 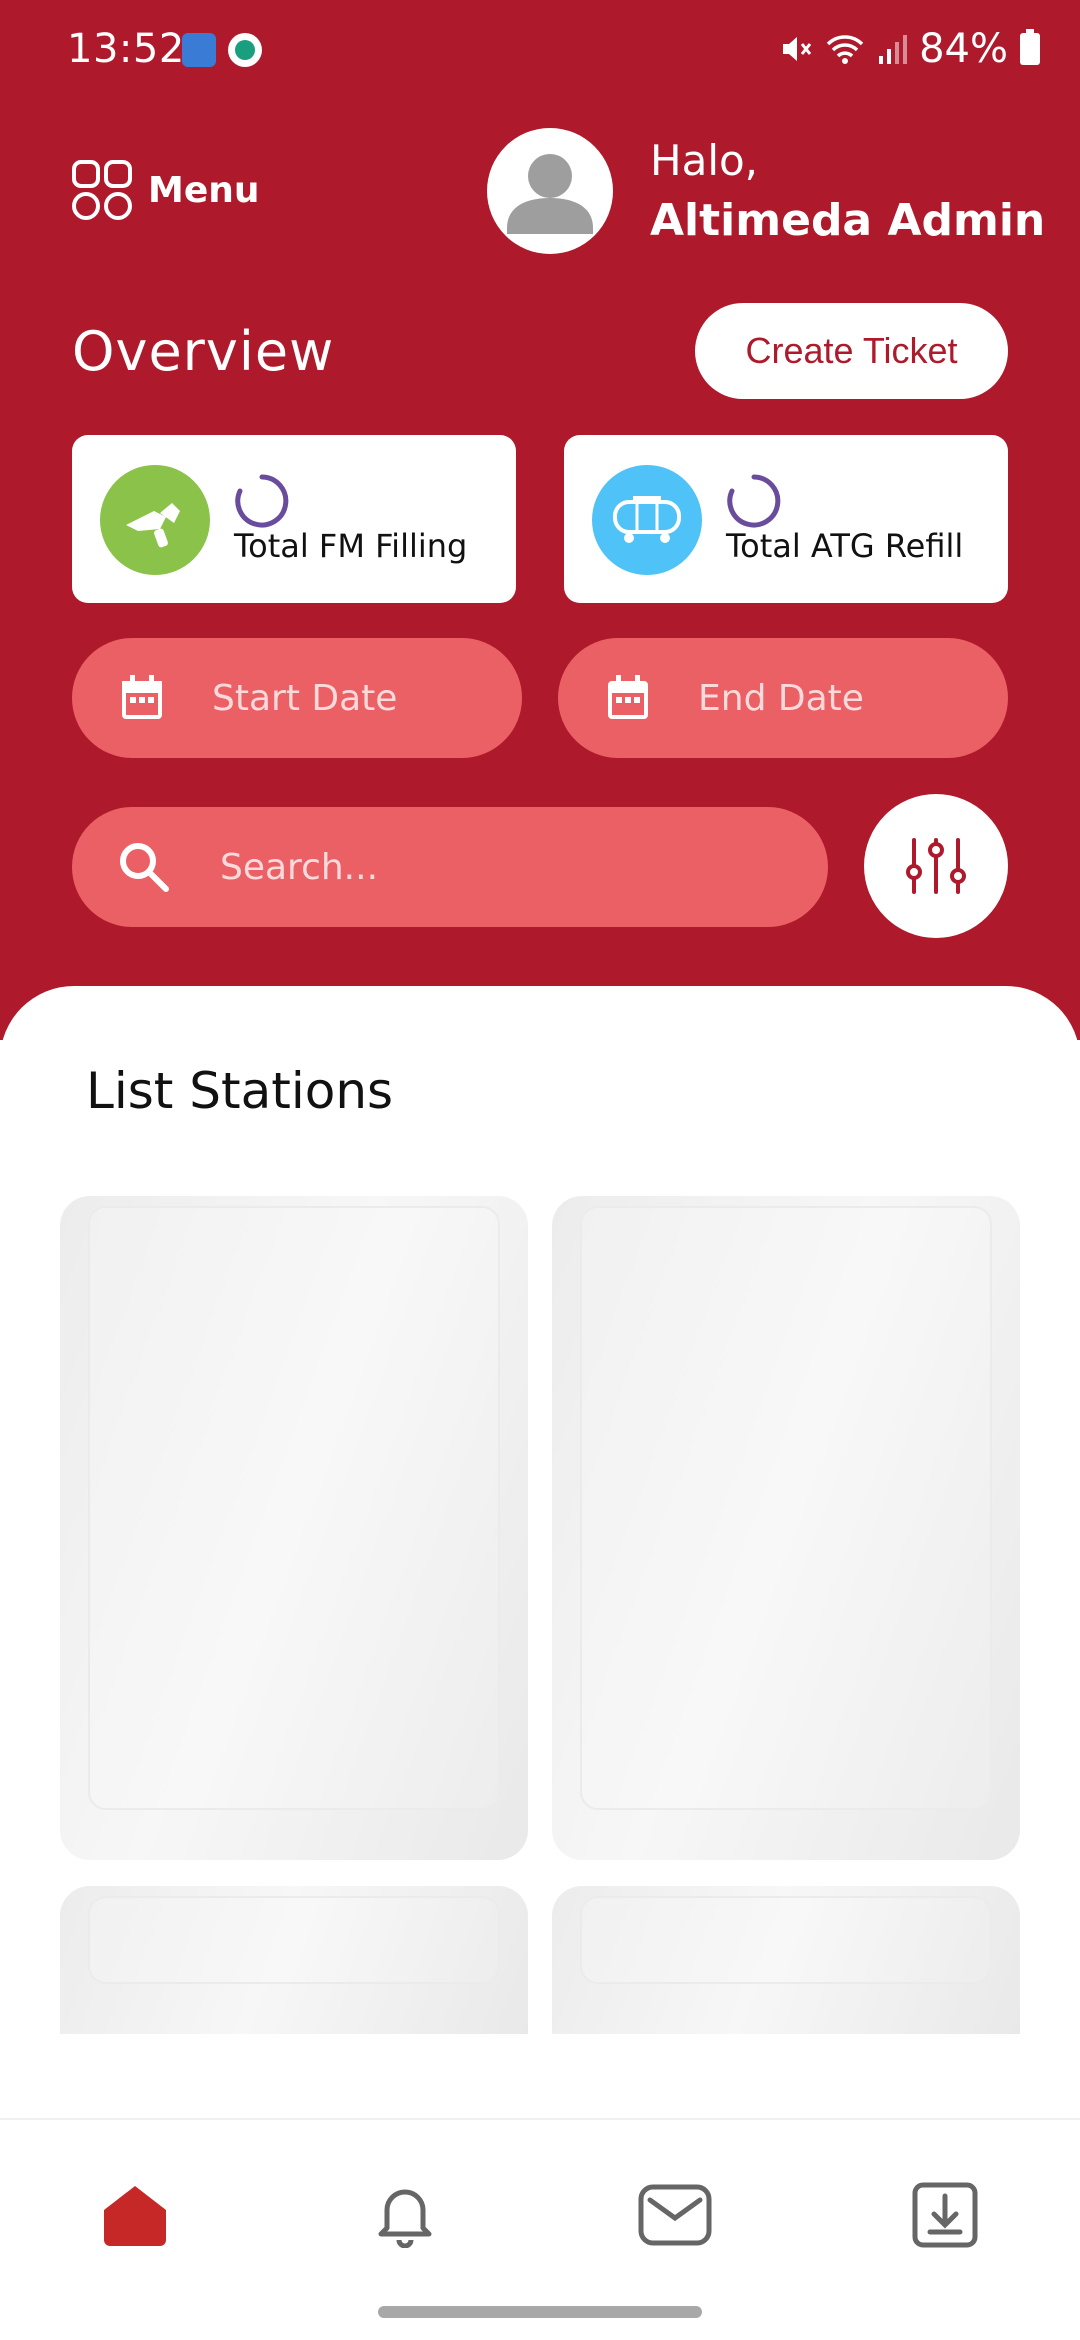 I want to click on download-icon, so click(x=945, y=2215).